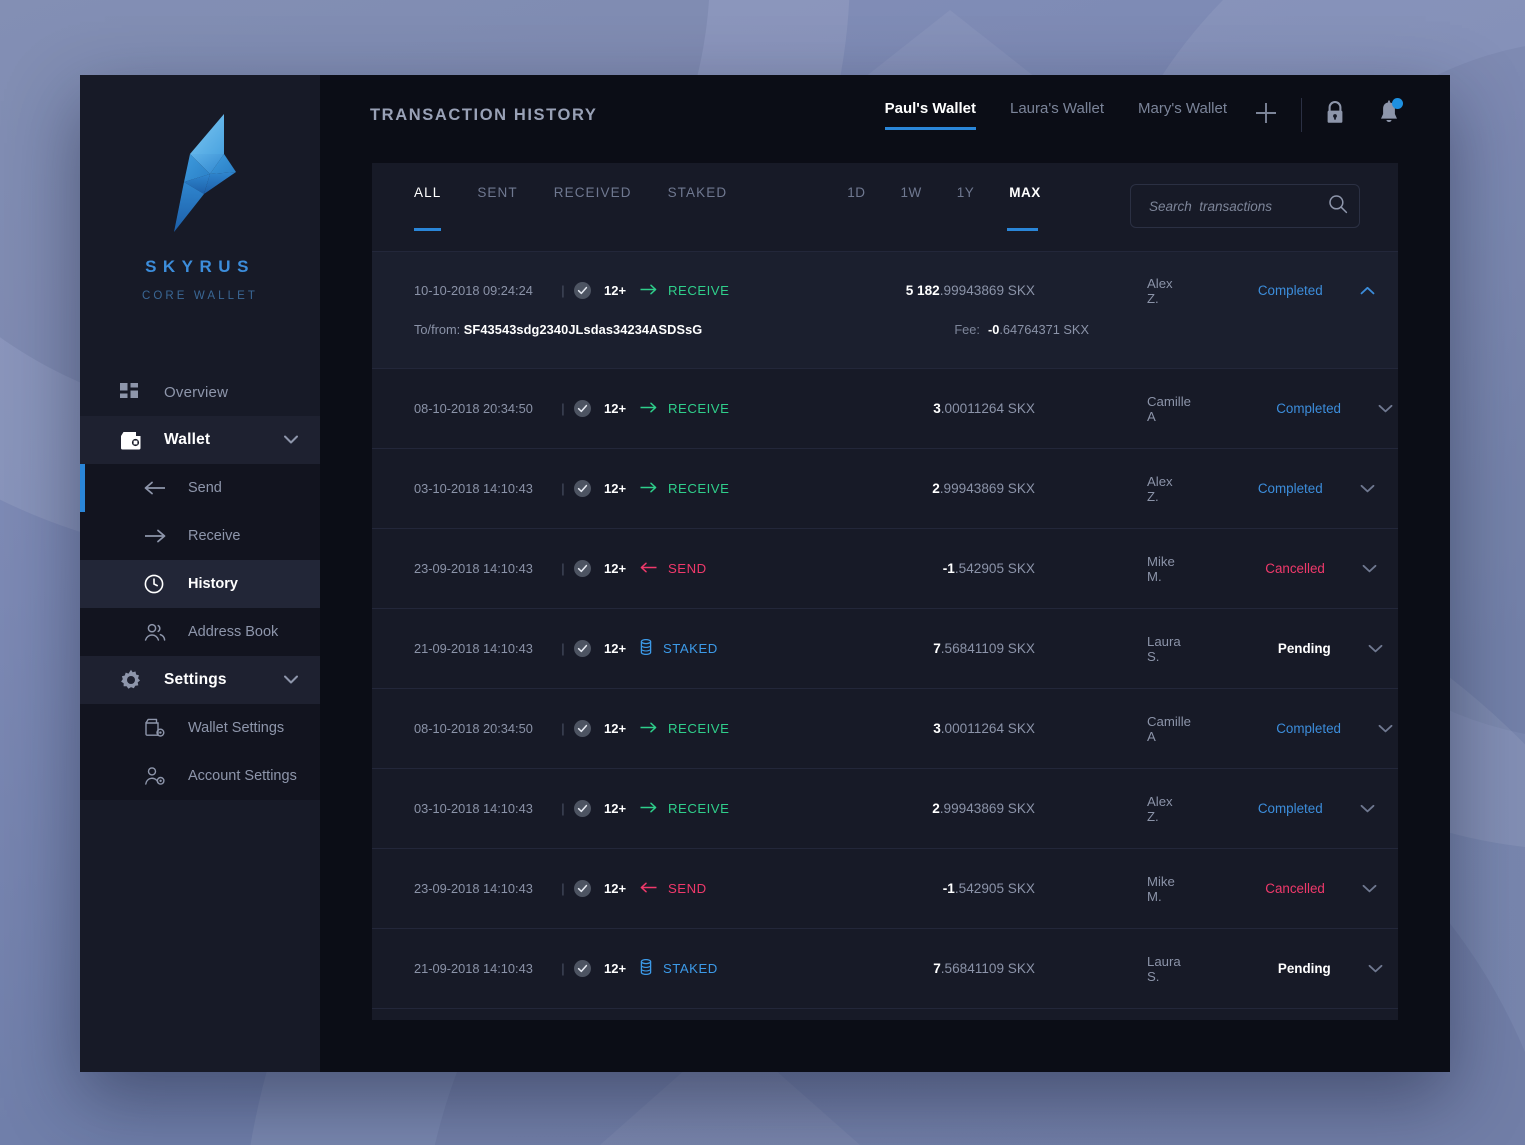  I want to click on chevron-up-icon, so click(1367, 291).